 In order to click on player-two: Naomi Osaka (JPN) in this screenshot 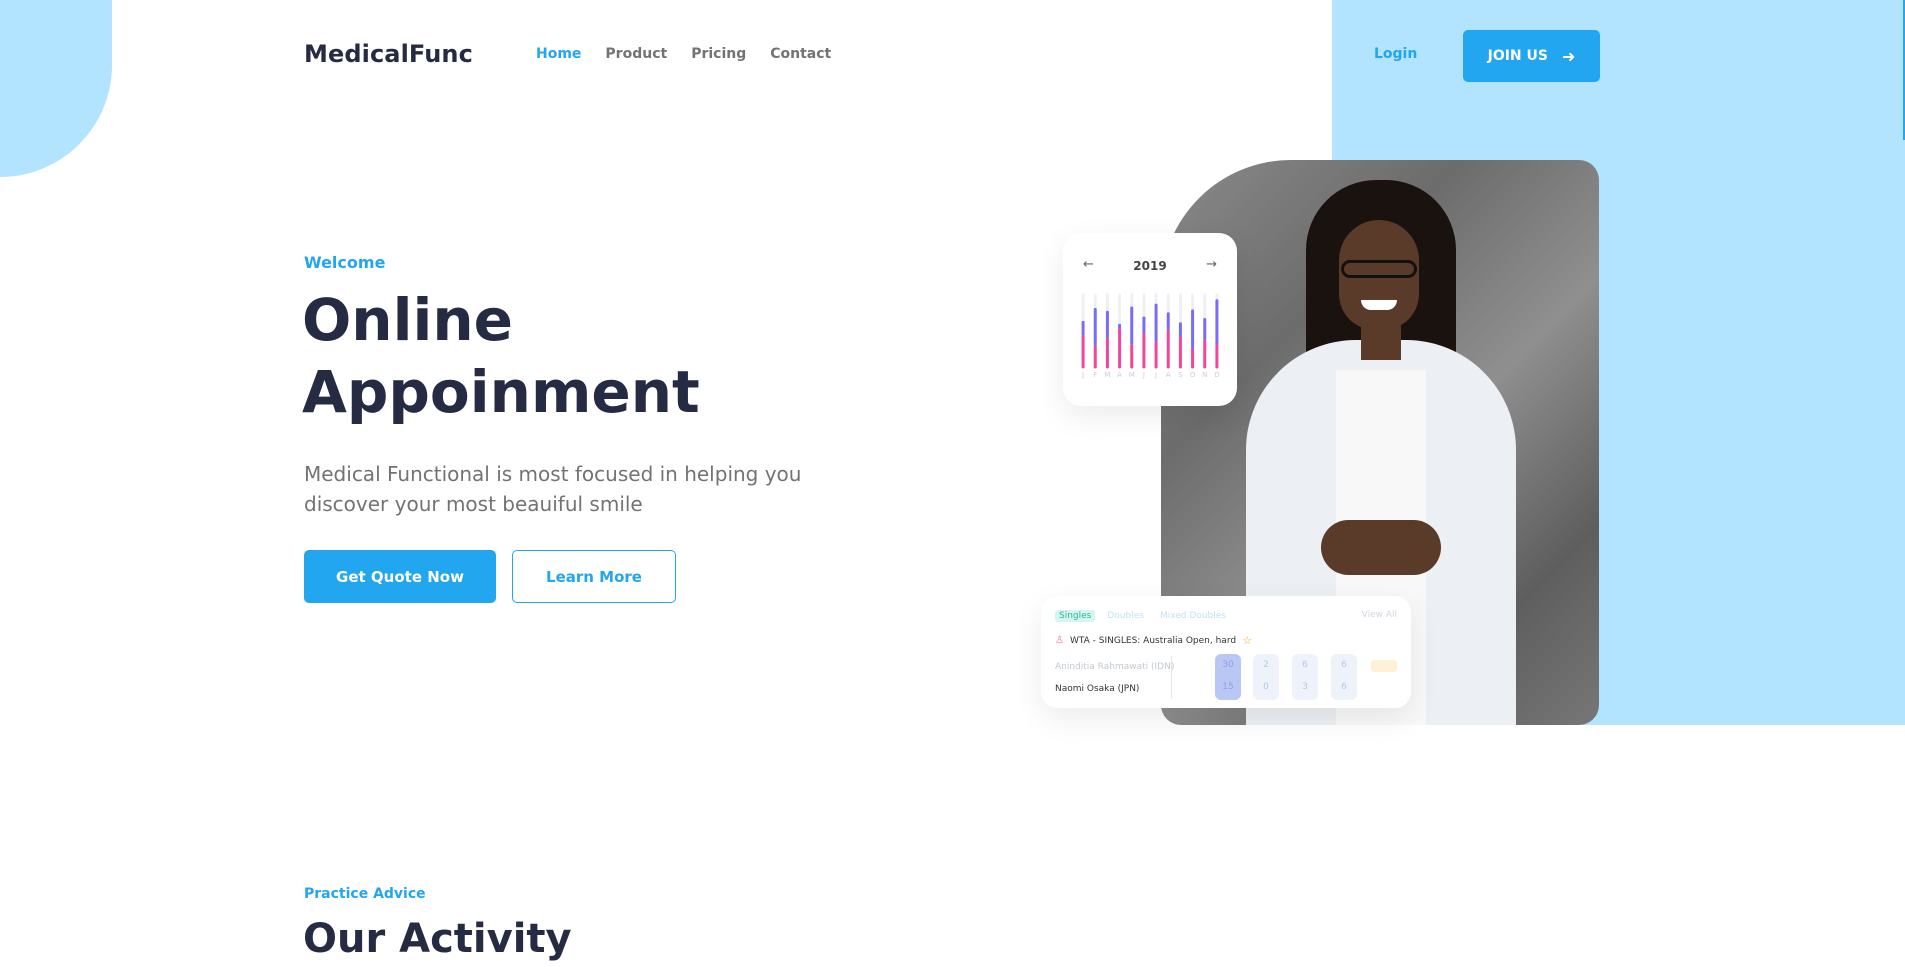, I will do `click(1097, 689)`.